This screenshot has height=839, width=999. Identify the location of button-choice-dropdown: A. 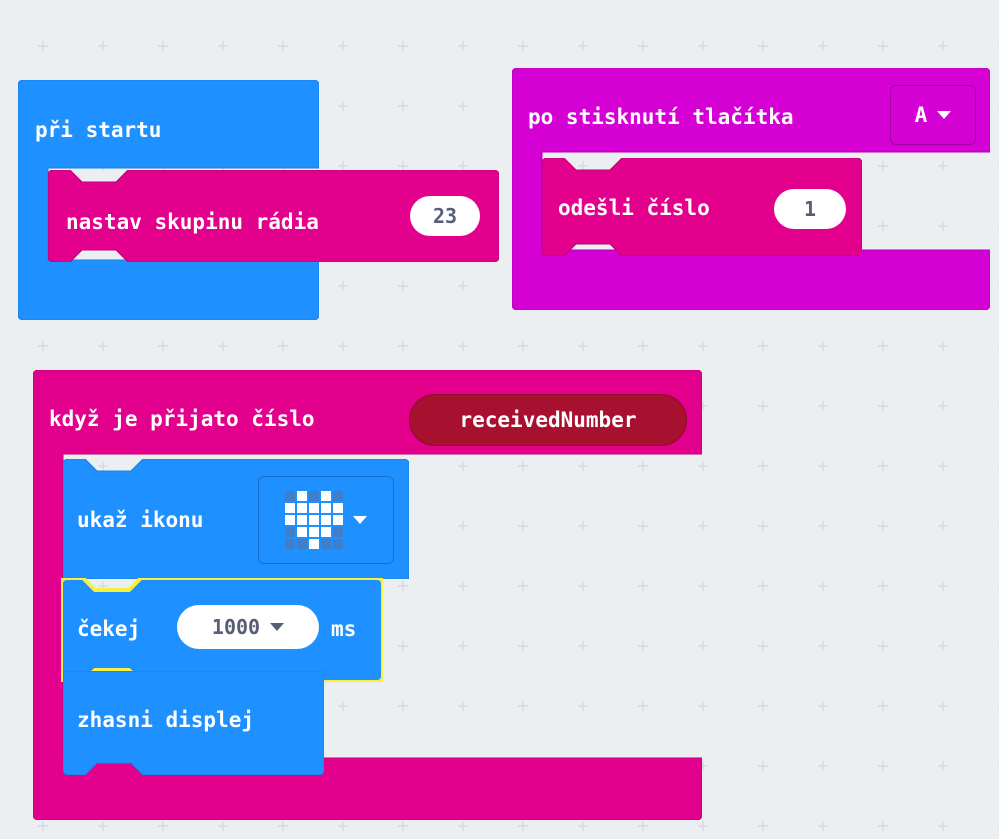
(933, 115).